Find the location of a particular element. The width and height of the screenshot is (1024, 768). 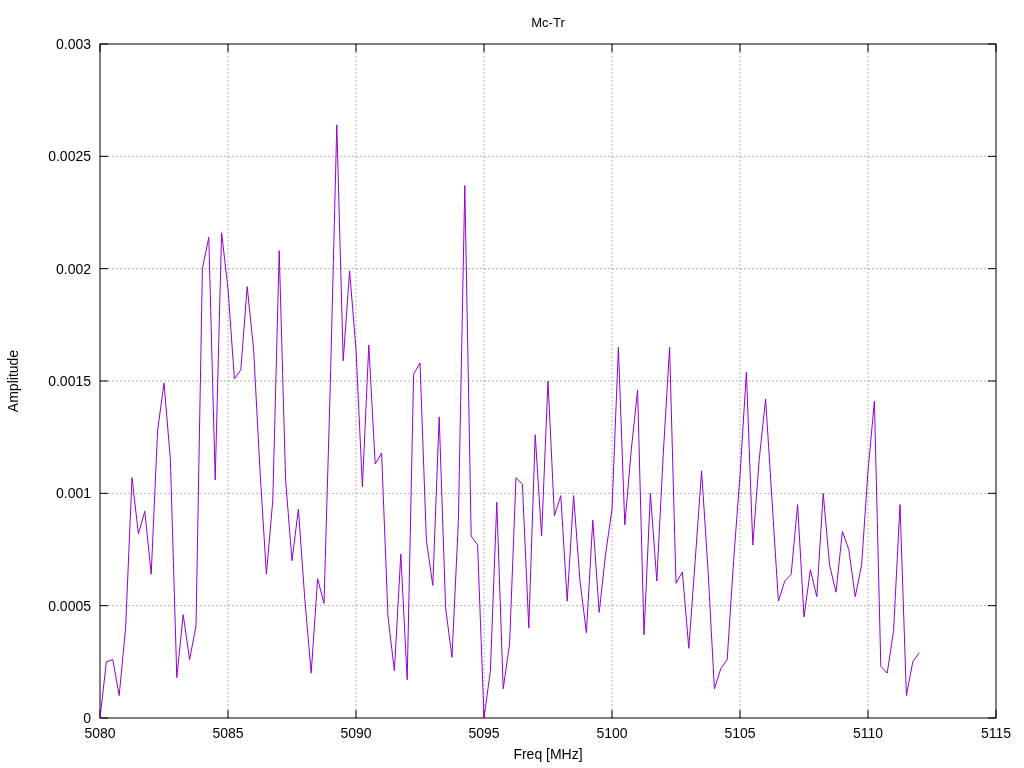

y-tick-label: 0.0025 is located at coordinates (69, 156).